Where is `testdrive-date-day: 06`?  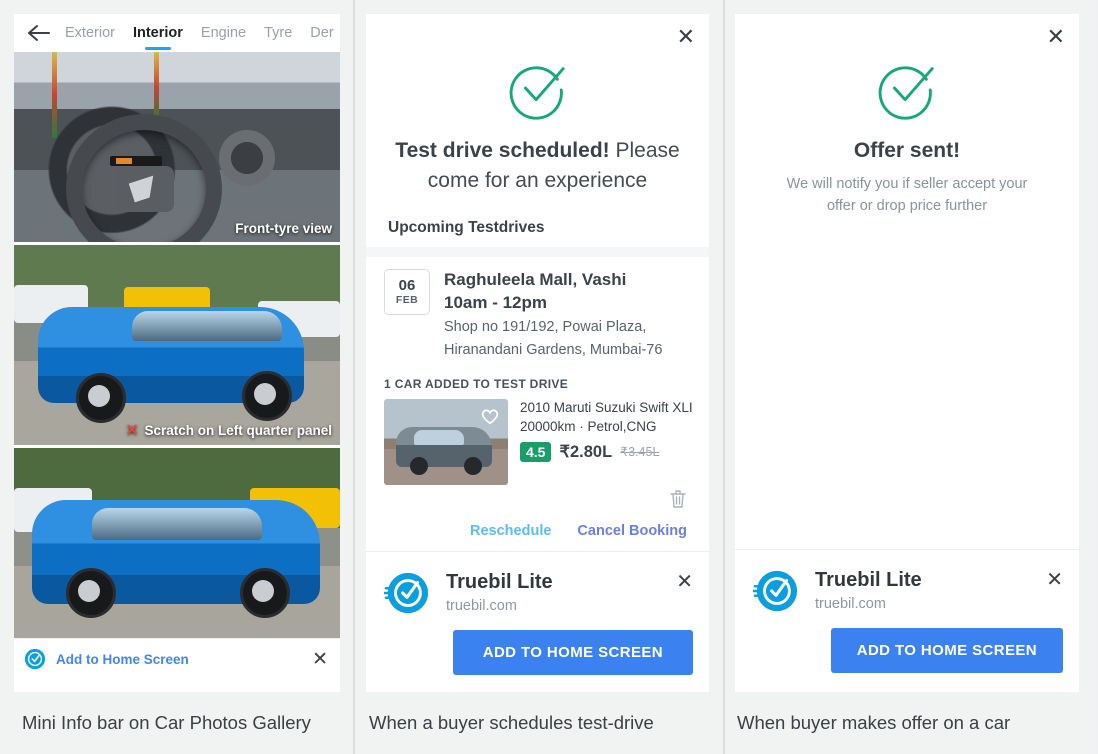 testdrive-date-day: 06 is located at coordinates (407, 285).